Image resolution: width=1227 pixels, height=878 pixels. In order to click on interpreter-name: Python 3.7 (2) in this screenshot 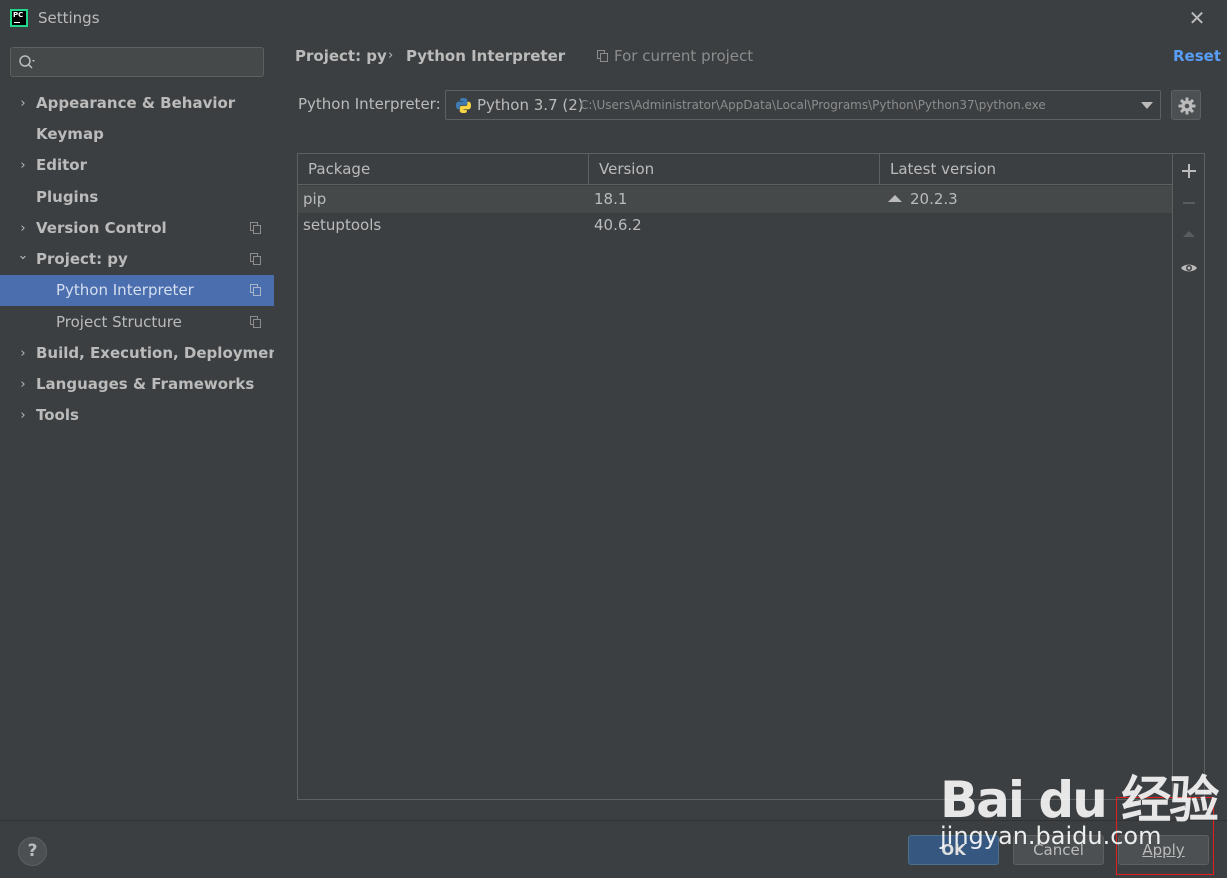, I will do `click(530, 105)`.